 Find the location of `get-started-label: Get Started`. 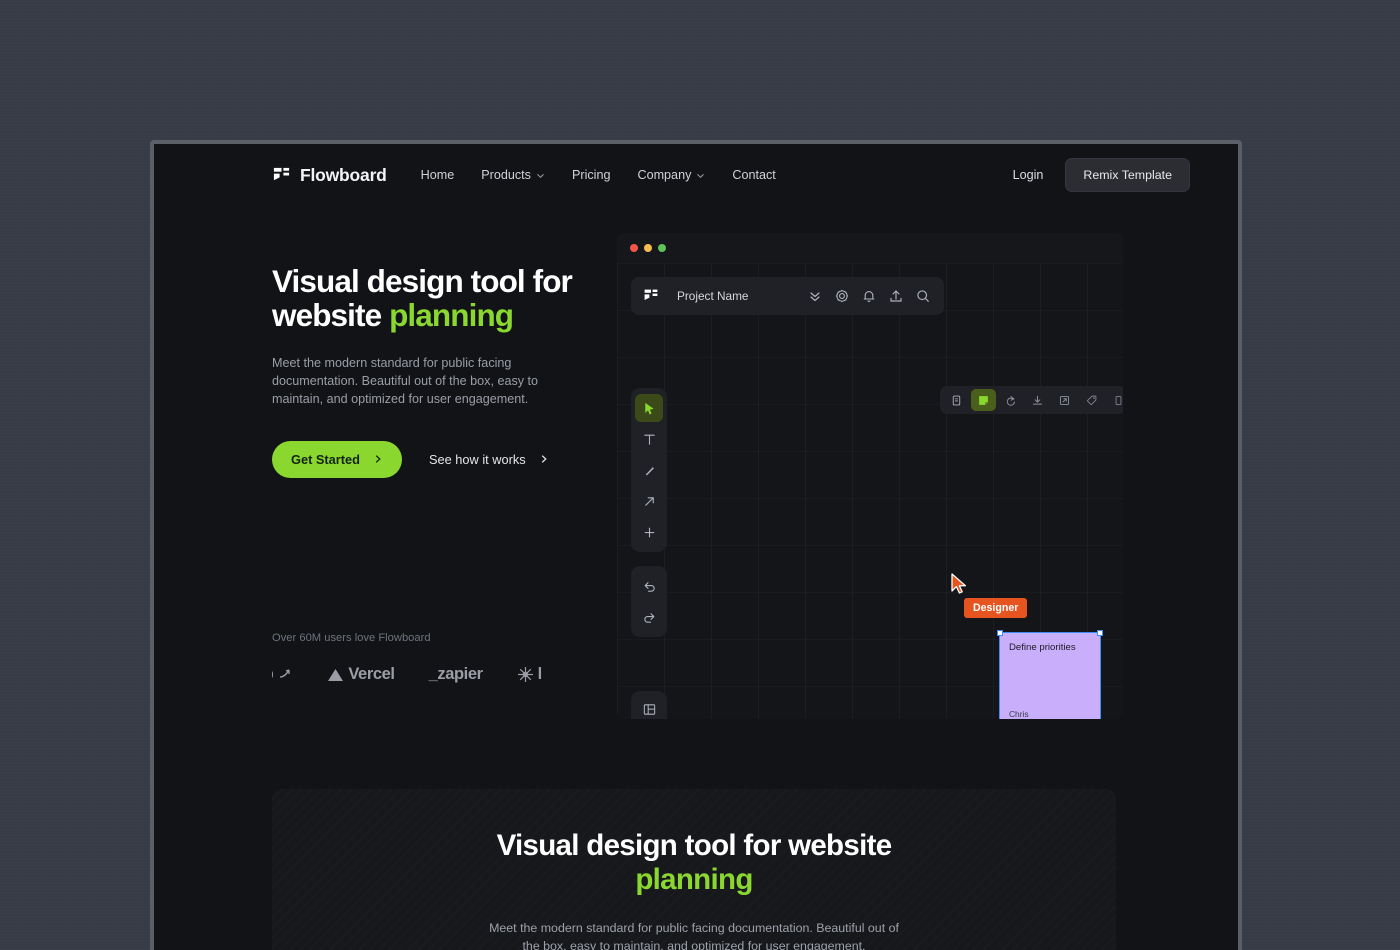

get-started-label: Get Started is located at coordinates (325, 459).